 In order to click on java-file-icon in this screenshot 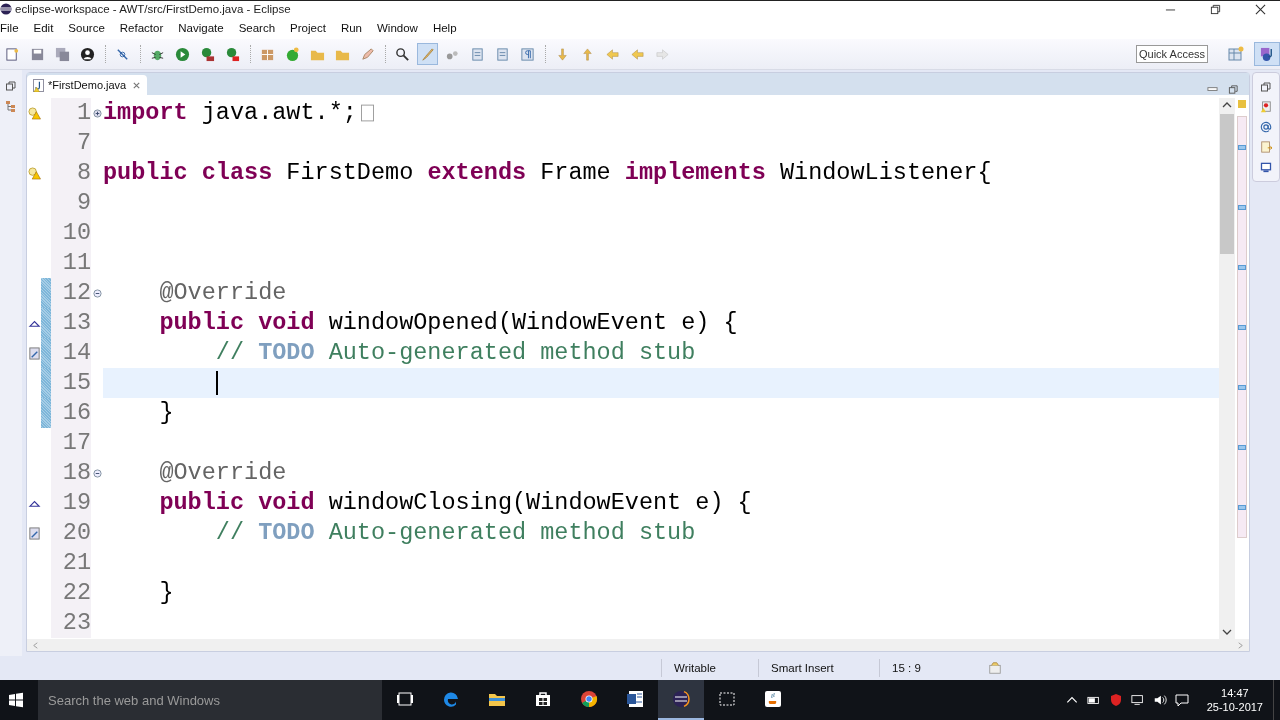, I will do `click(38, 85)`.